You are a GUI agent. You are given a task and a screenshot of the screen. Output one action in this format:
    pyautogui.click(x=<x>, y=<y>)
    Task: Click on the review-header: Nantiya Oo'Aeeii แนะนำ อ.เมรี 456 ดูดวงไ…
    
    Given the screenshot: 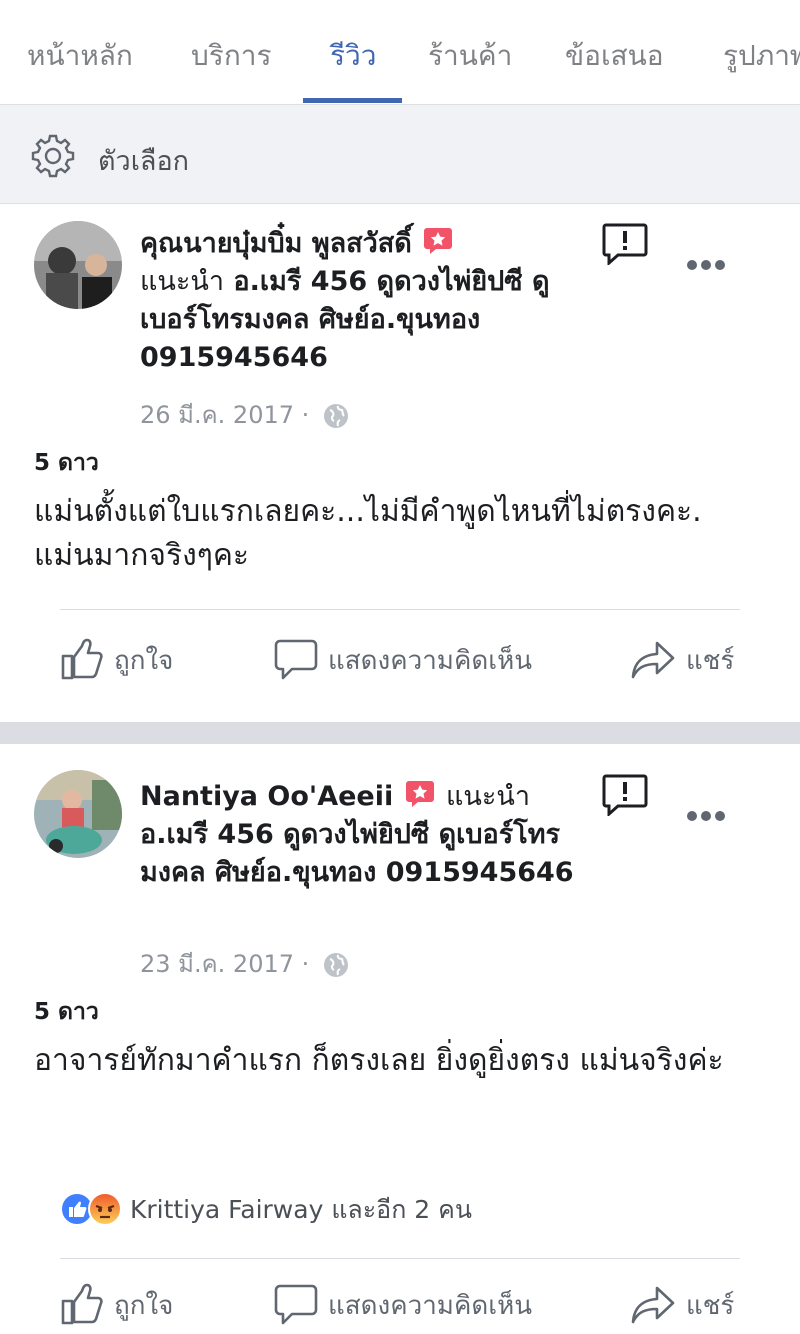 What is the action you would take?
    pyautogui.click(x=370, y=835)
    